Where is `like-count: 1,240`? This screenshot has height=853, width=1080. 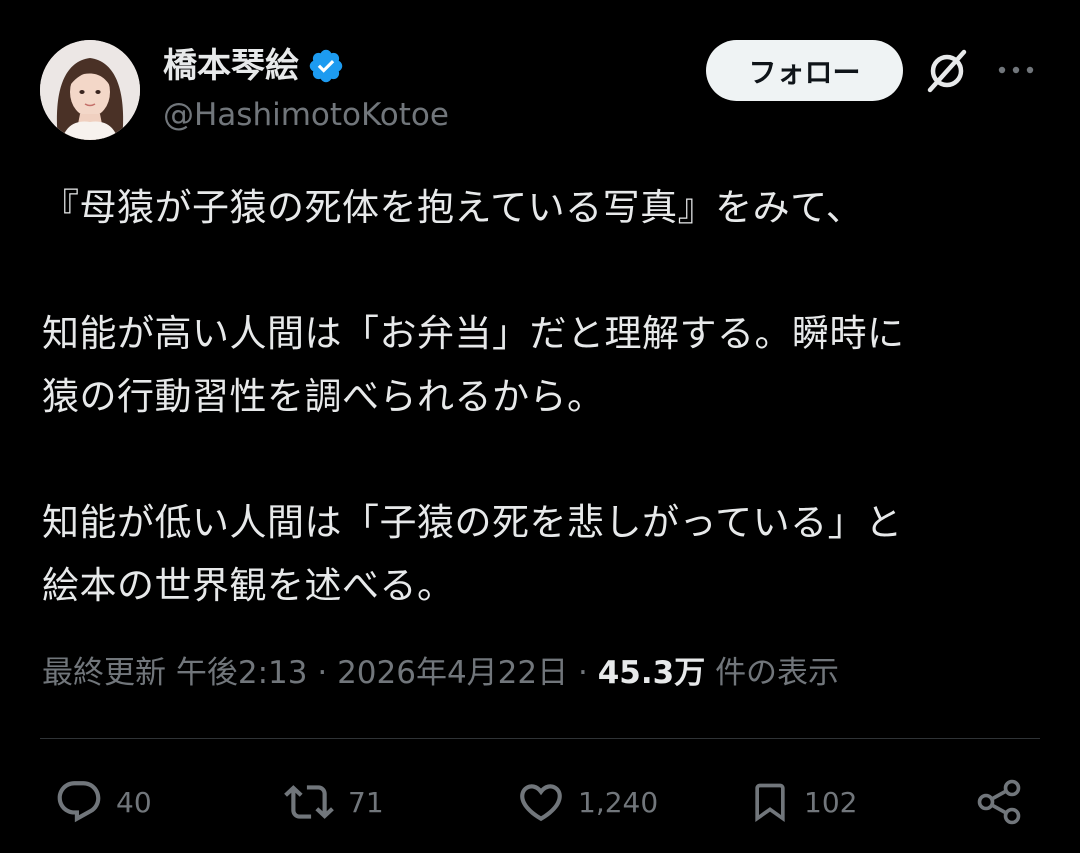 like-count: 1,240 is located at coordinates (618, 802).